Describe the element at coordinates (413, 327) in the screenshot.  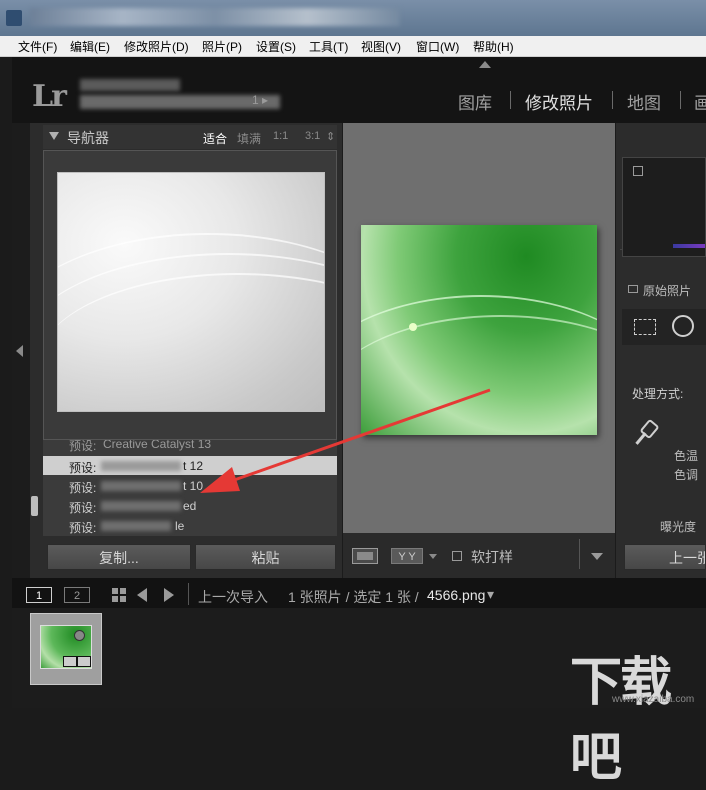
I see `light-spot` at that location.